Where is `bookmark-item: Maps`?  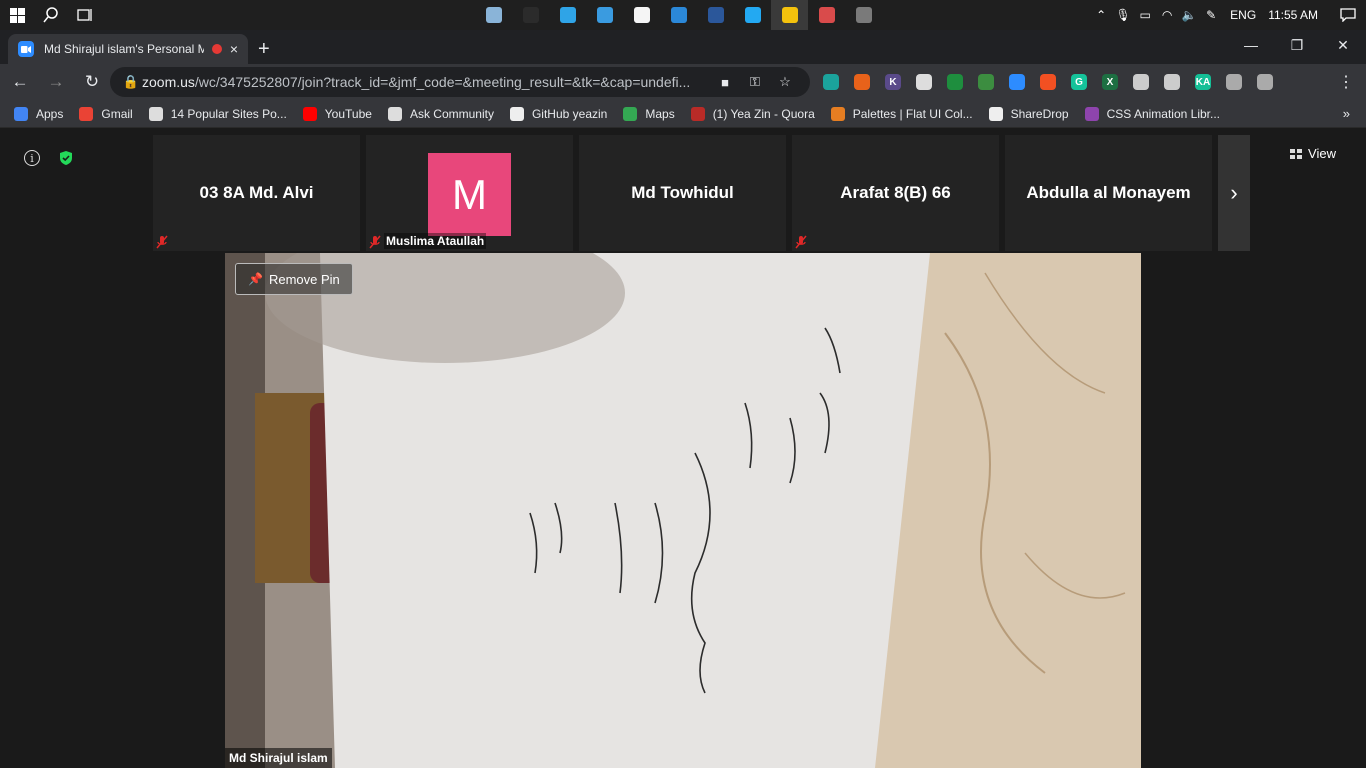
bookmark-item: Maps is located at coordinates (649, 113).